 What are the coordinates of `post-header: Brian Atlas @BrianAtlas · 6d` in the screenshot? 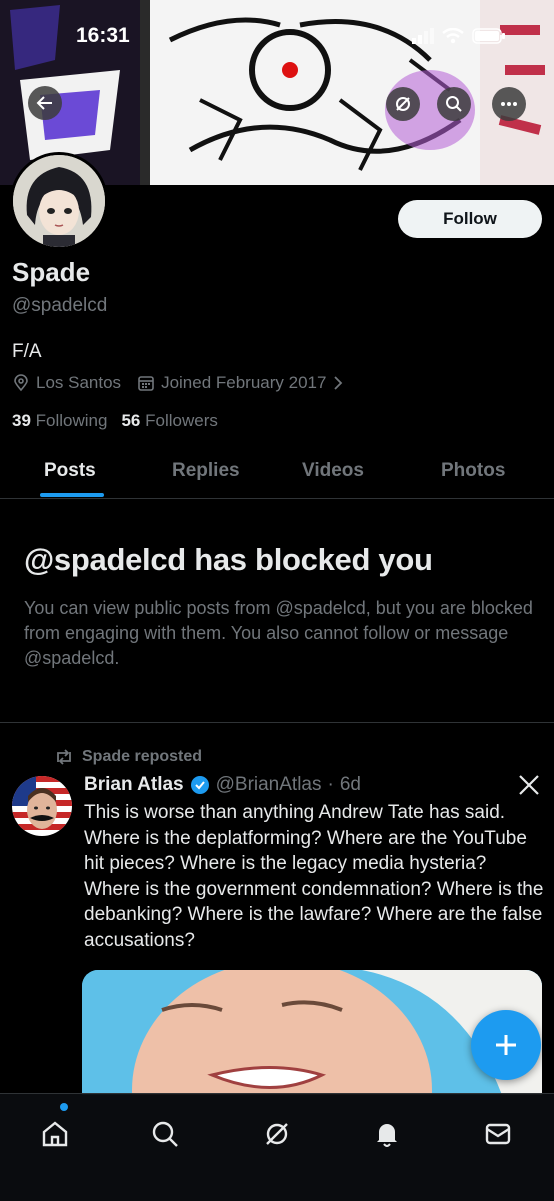 It's located at (222, 785).